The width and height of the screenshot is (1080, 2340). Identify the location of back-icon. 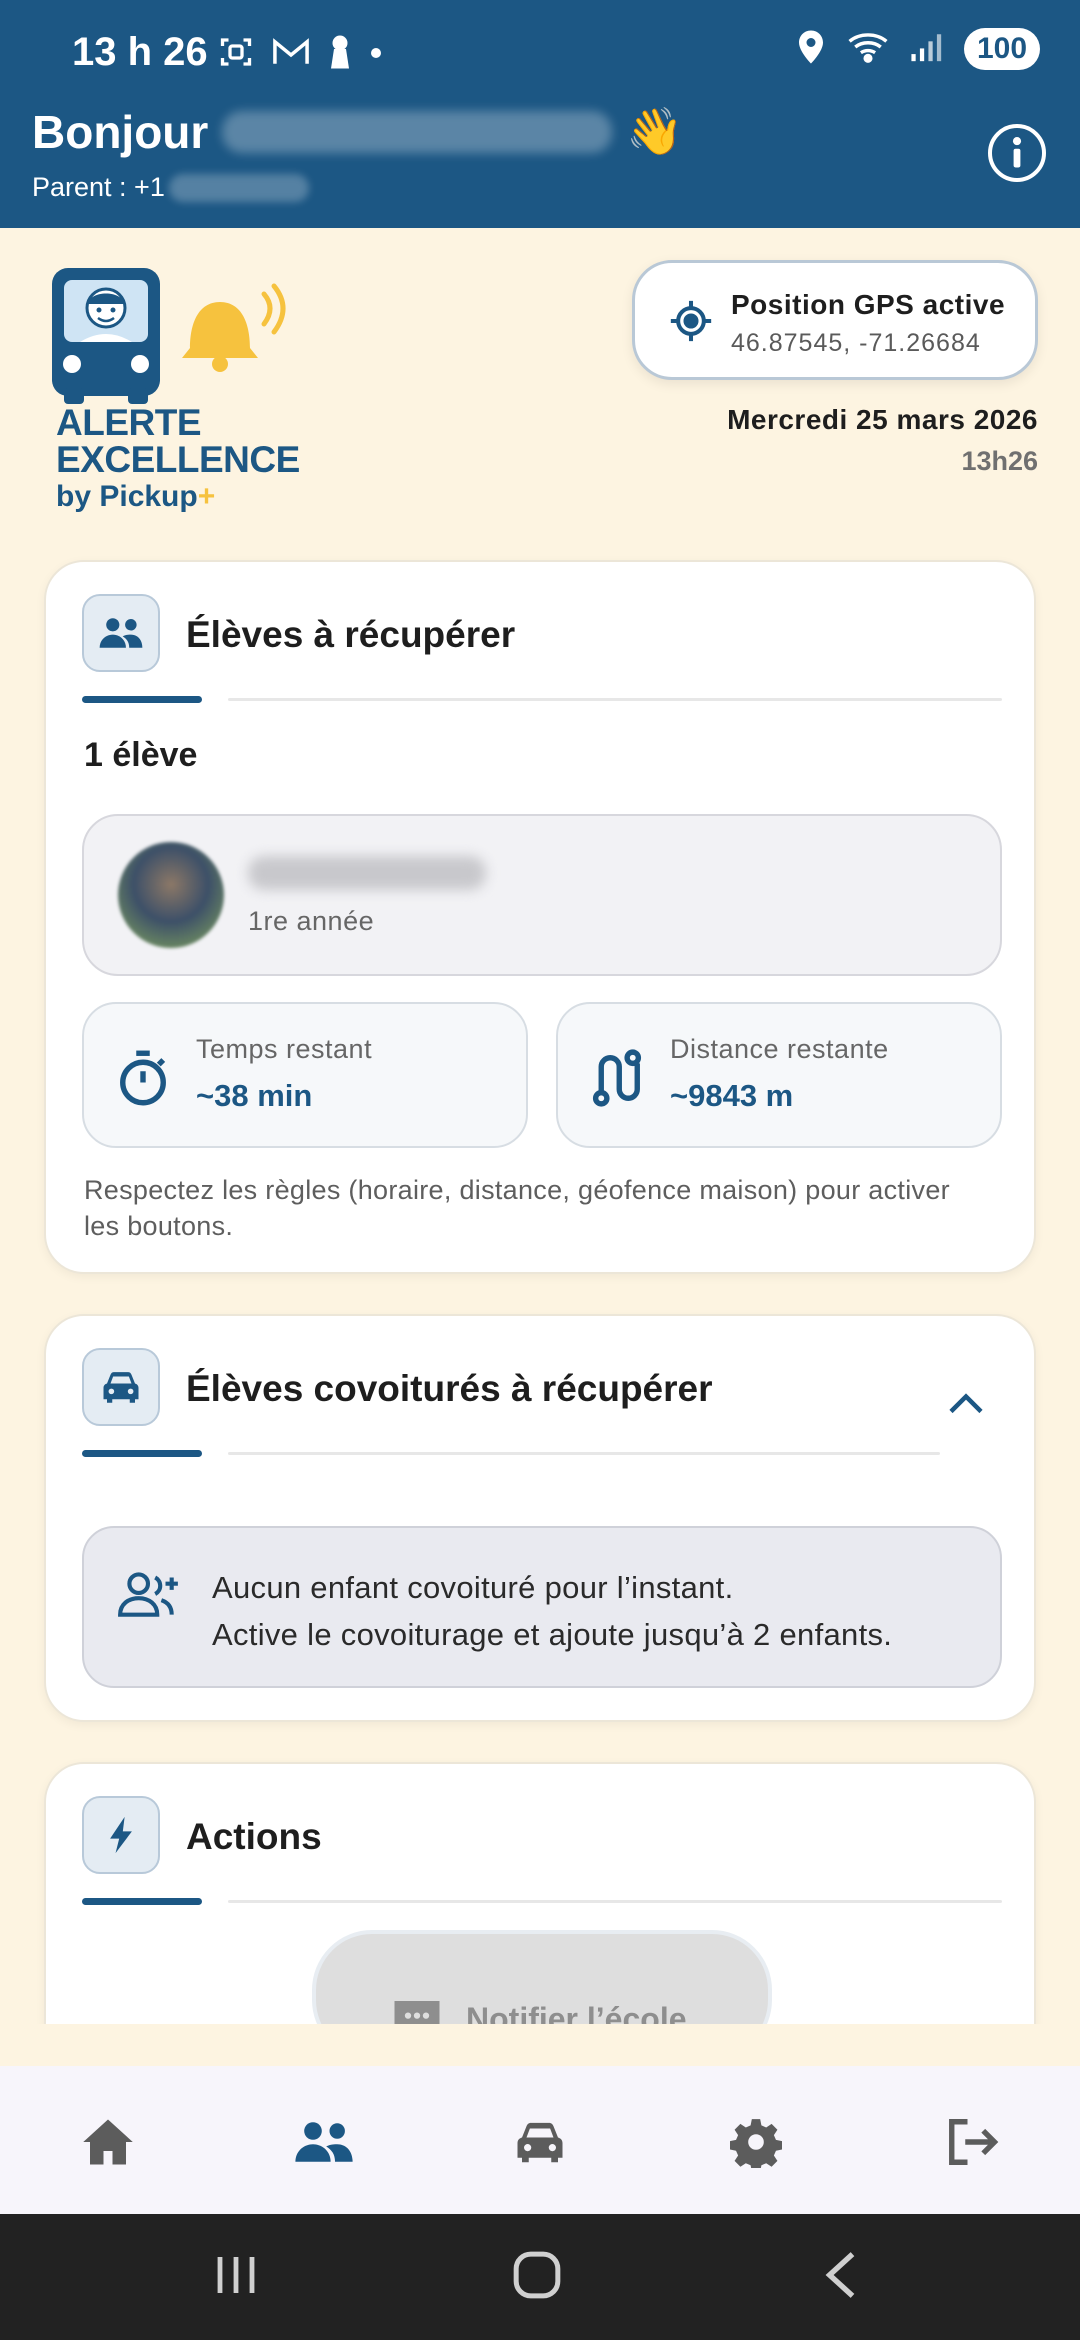
(840, 2277).